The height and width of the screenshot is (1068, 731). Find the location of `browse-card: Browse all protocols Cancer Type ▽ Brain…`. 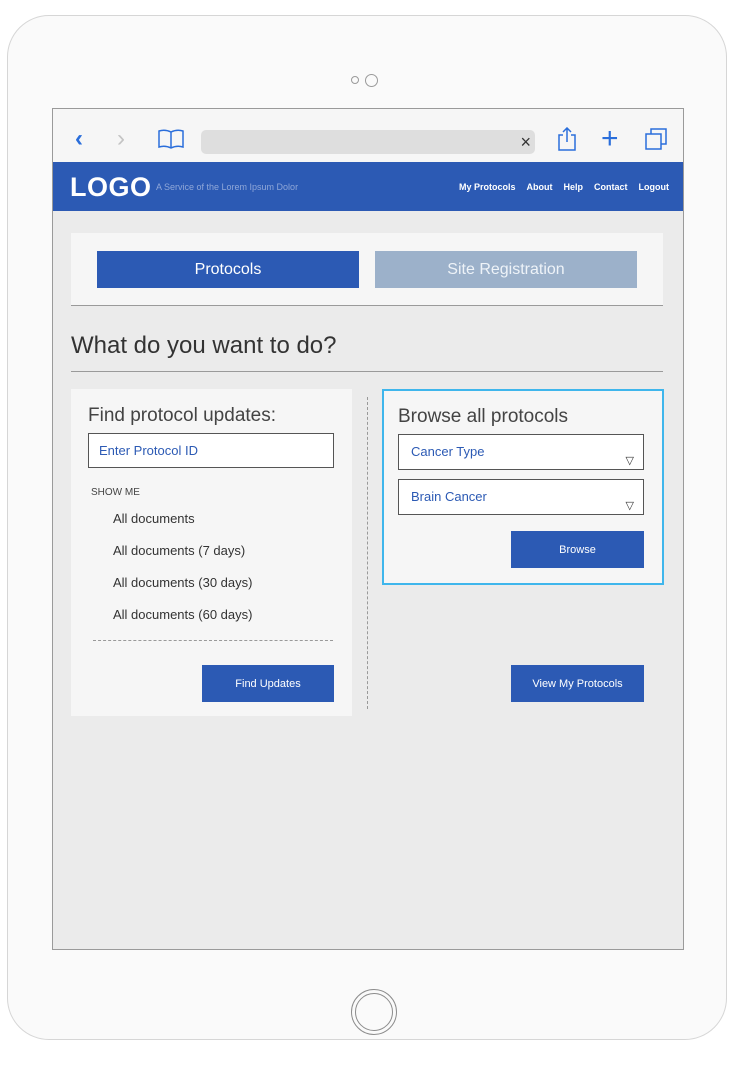

browse-card: Browse all protocols Cancer Type ▽ Brain… is located at coordinates (523, 487).